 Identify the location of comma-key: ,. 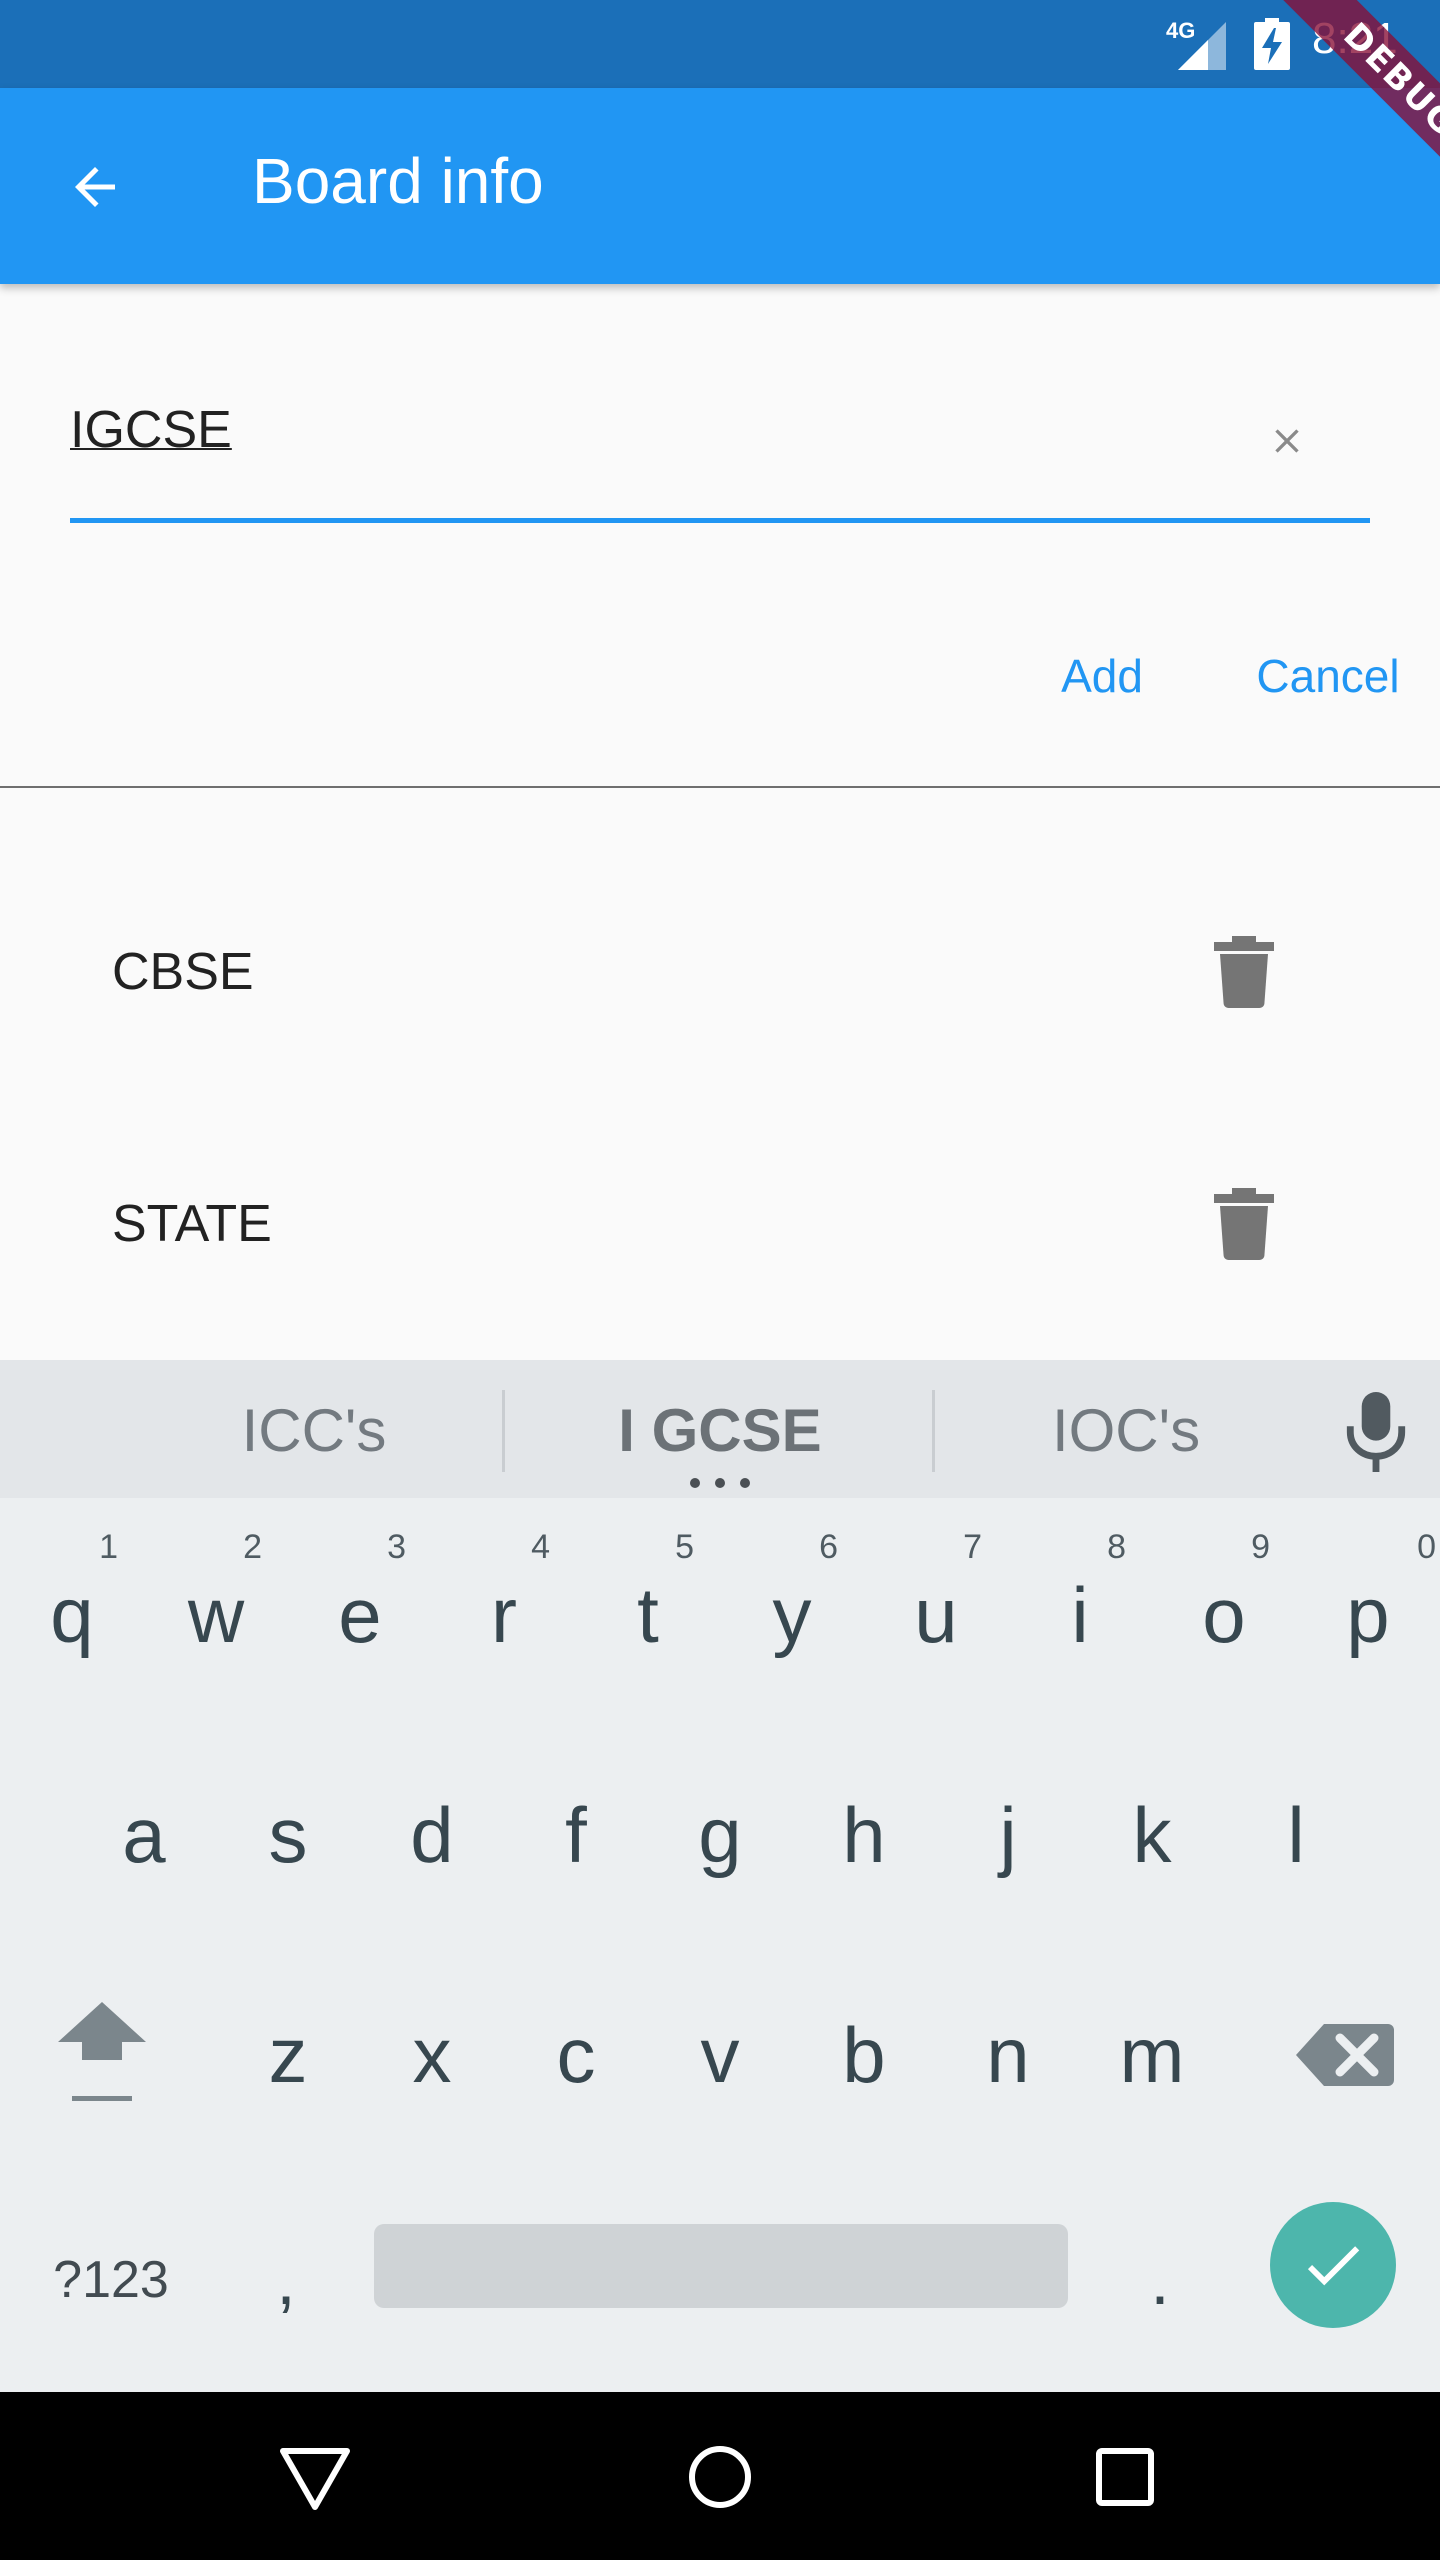
(286, 2280).